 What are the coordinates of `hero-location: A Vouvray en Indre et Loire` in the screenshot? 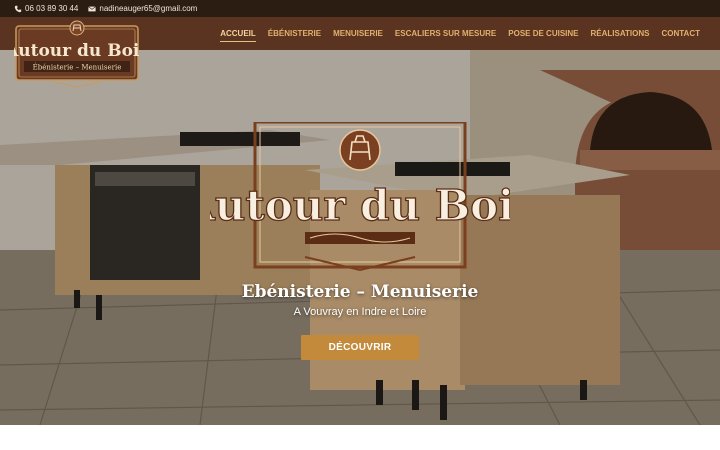 It's located at (360, 312).